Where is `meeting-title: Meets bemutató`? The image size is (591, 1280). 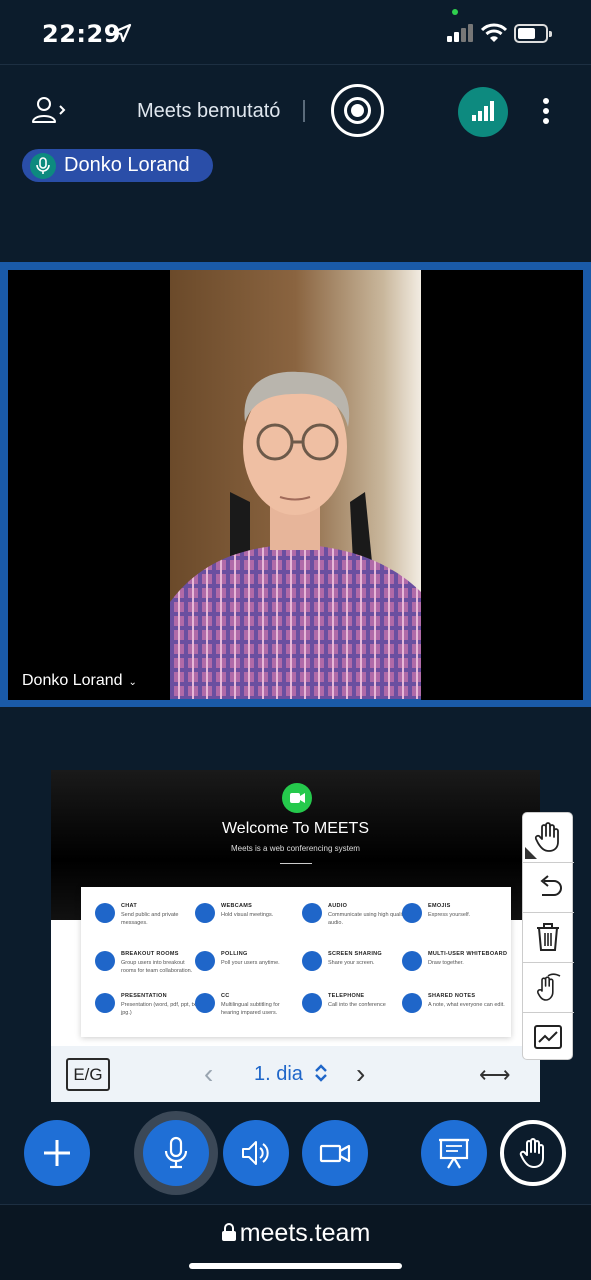 meeting-title: Meets bemutató is located at coordinates (209, 111).